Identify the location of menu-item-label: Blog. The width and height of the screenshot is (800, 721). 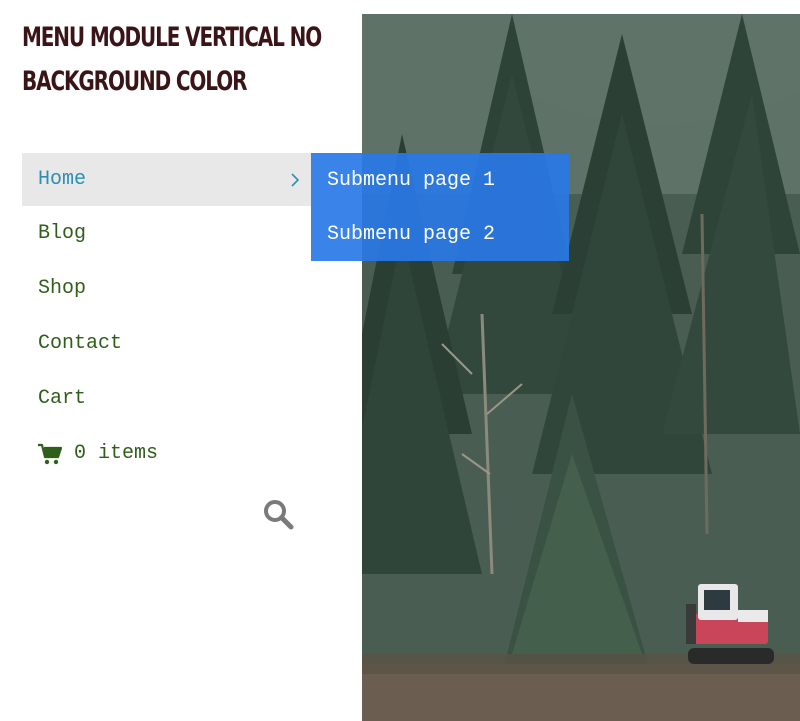
(62, 233).